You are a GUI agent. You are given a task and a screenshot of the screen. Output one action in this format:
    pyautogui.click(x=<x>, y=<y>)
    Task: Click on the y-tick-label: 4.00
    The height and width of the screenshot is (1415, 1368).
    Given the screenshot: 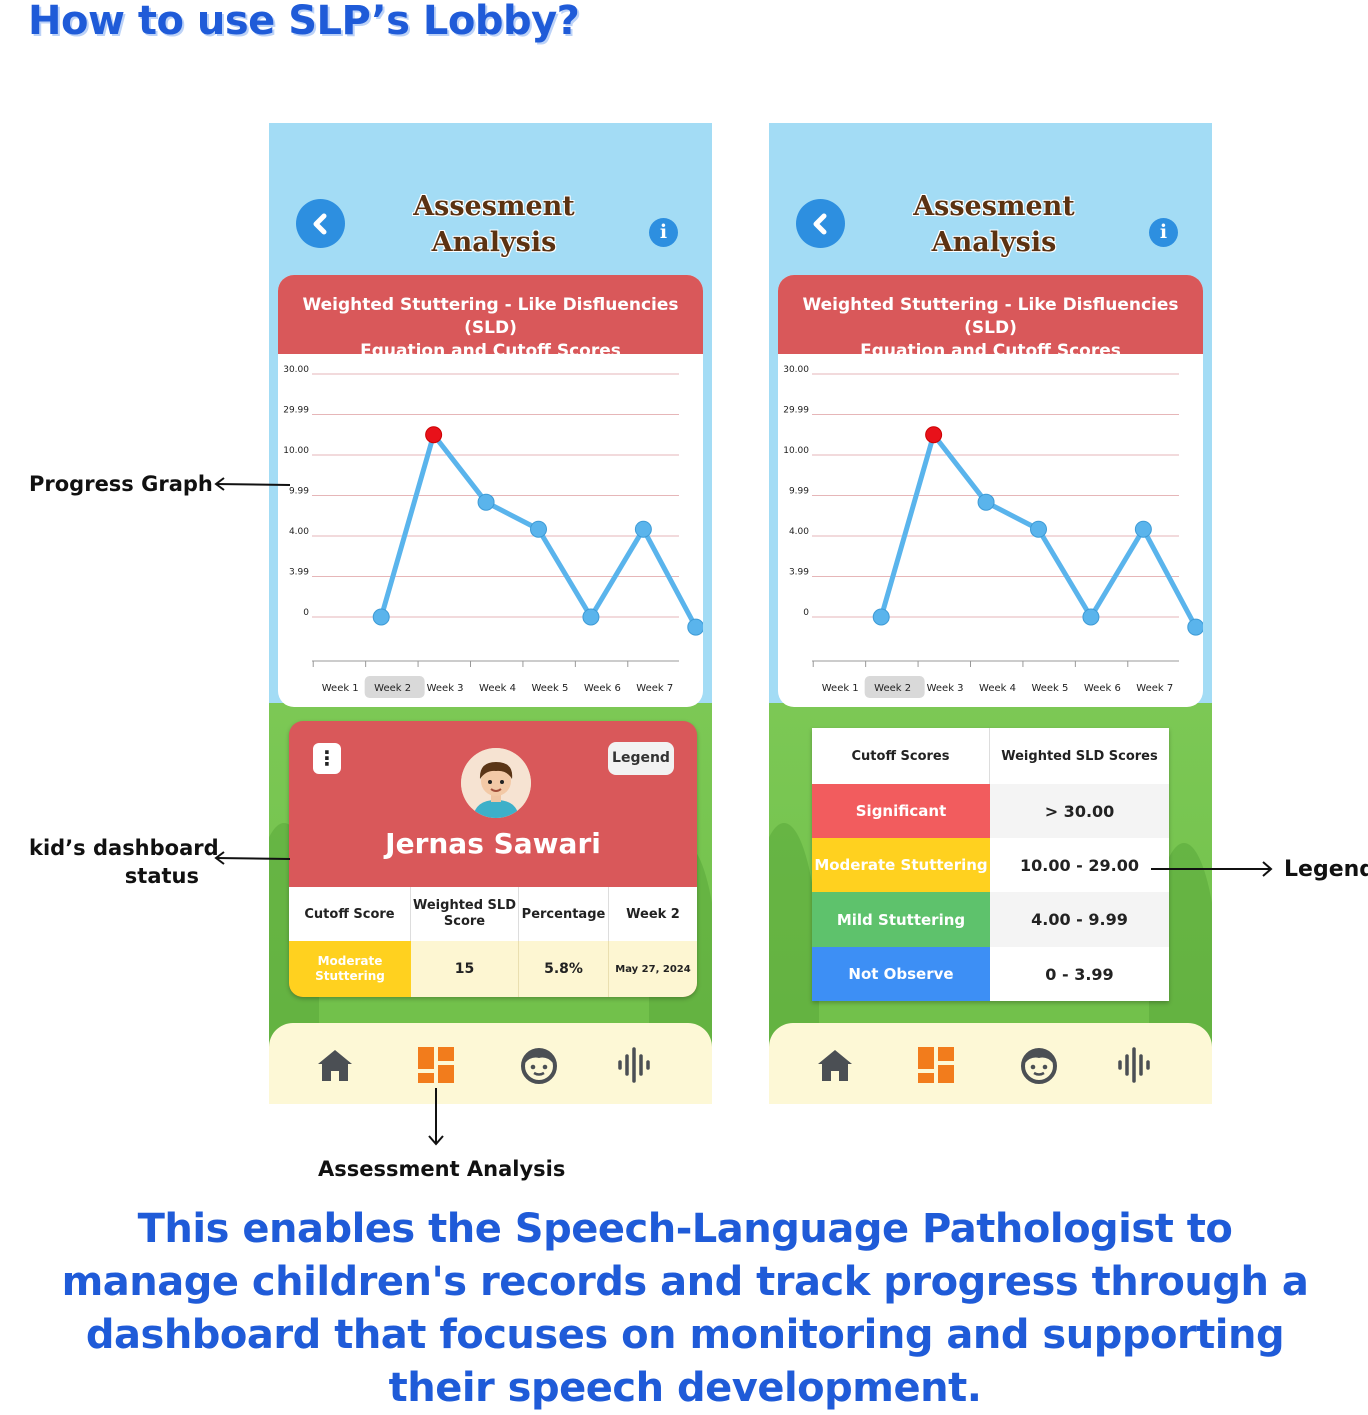 What is the action you would take?
    pyautogui.click(x=299, y=532)
    